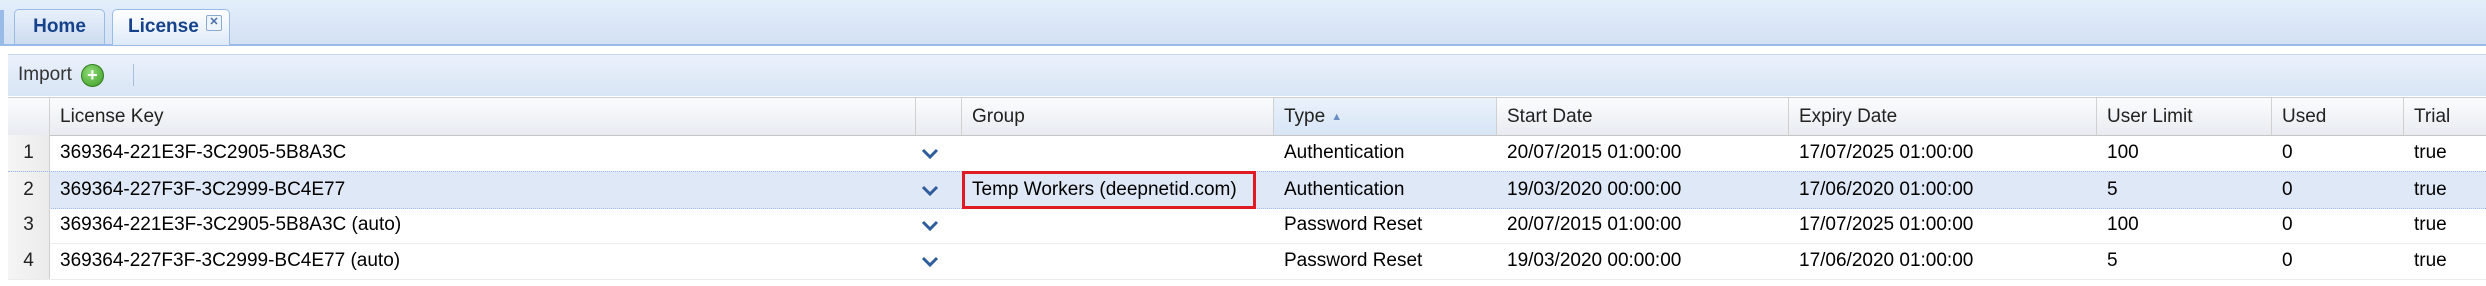 The height and width of the screenshot is (286, 2486). What do you see at coordinates (203, 152) in the screenshot?
I see `cell-license-key: 369364-221E3F-3C2905-5B8A3C` at bounding box center [203, 152].